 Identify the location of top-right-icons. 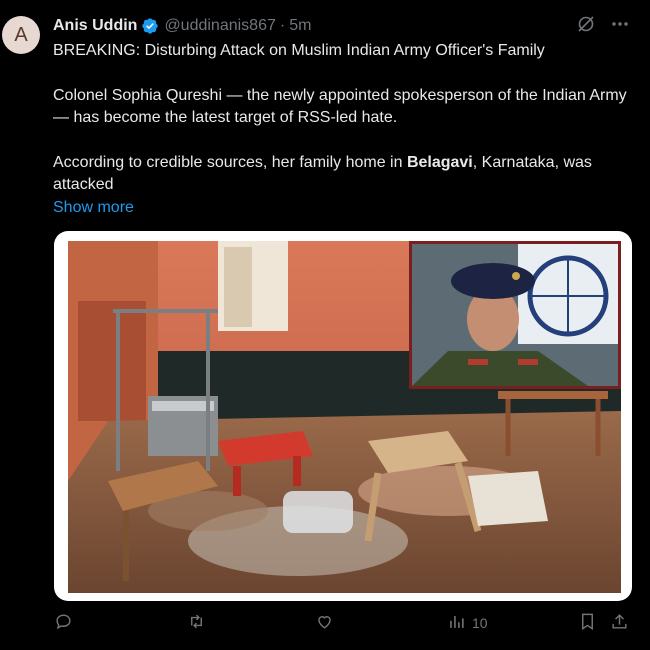
(603, 24).